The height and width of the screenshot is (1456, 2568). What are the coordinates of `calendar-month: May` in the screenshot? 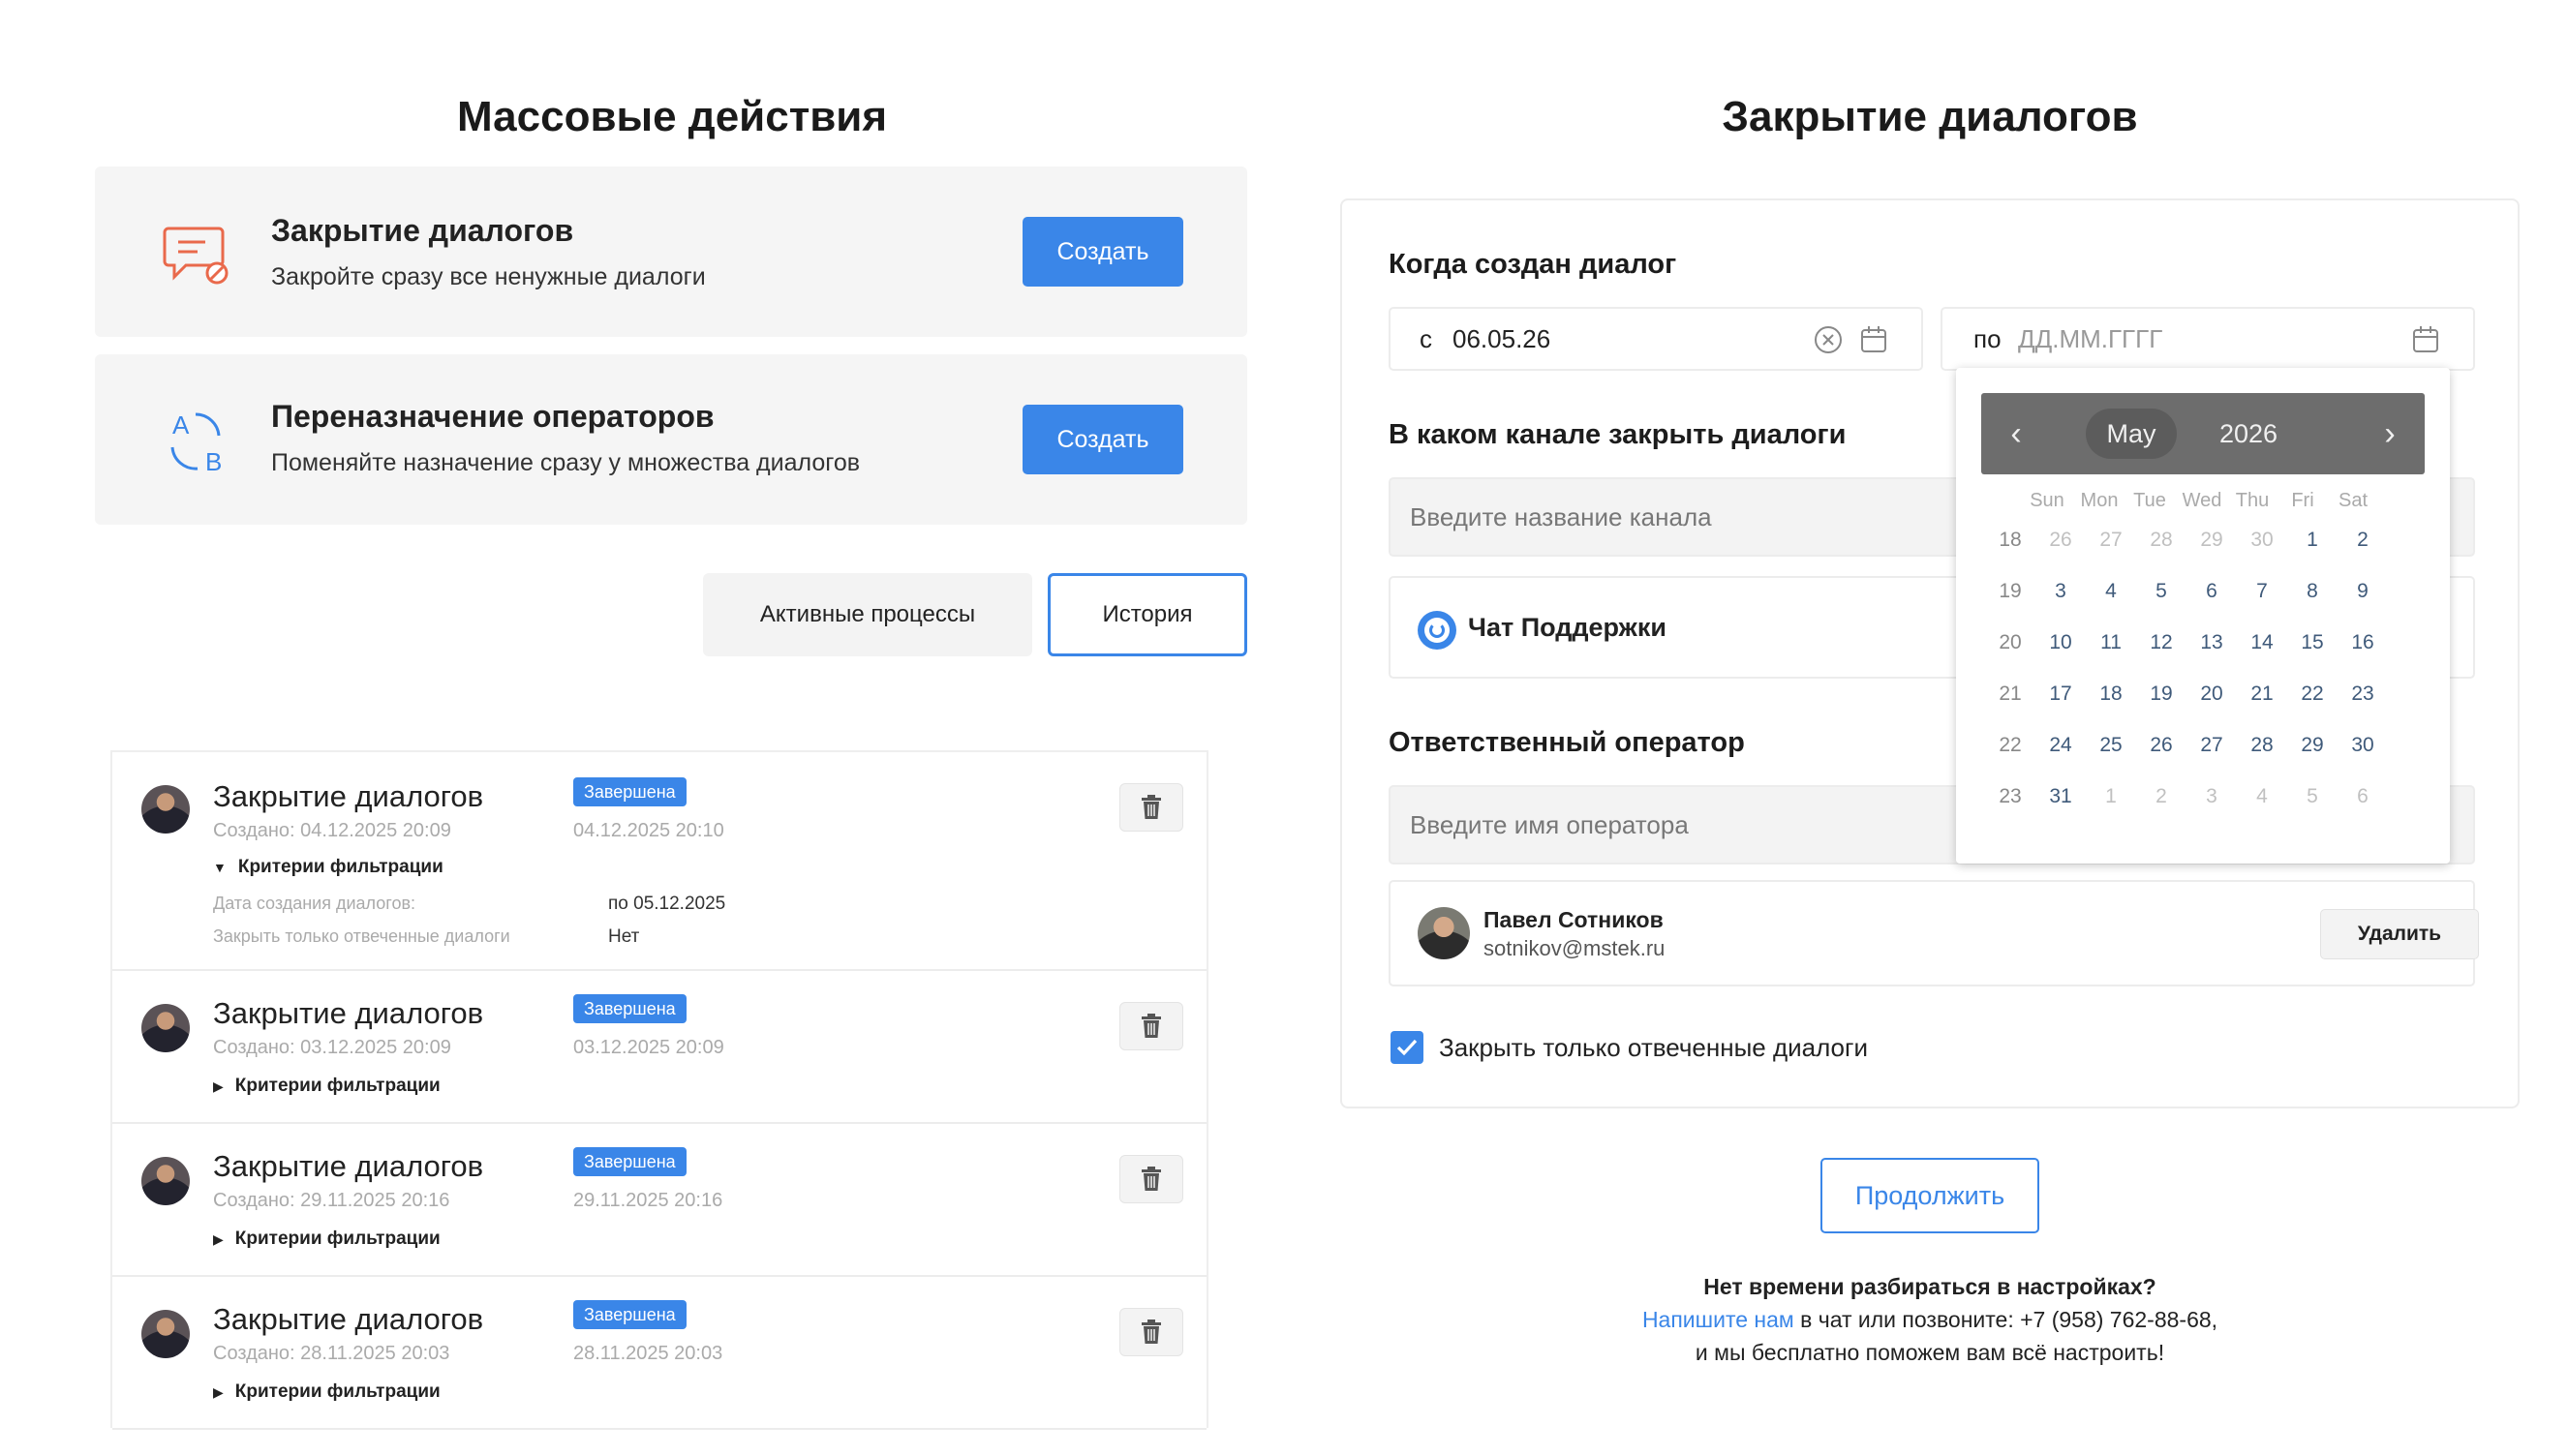 It's located at (2131, 434).